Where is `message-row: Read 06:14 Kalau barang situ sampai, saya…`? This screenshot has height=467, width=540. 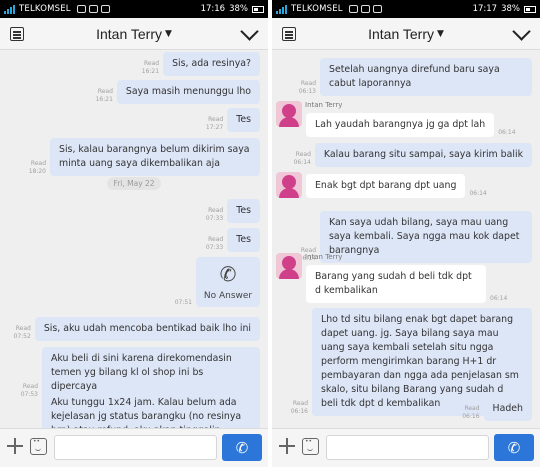 message-row: Read 06:14 Kalau barang situ sampai, saya… is located at coordinates (413, 155).